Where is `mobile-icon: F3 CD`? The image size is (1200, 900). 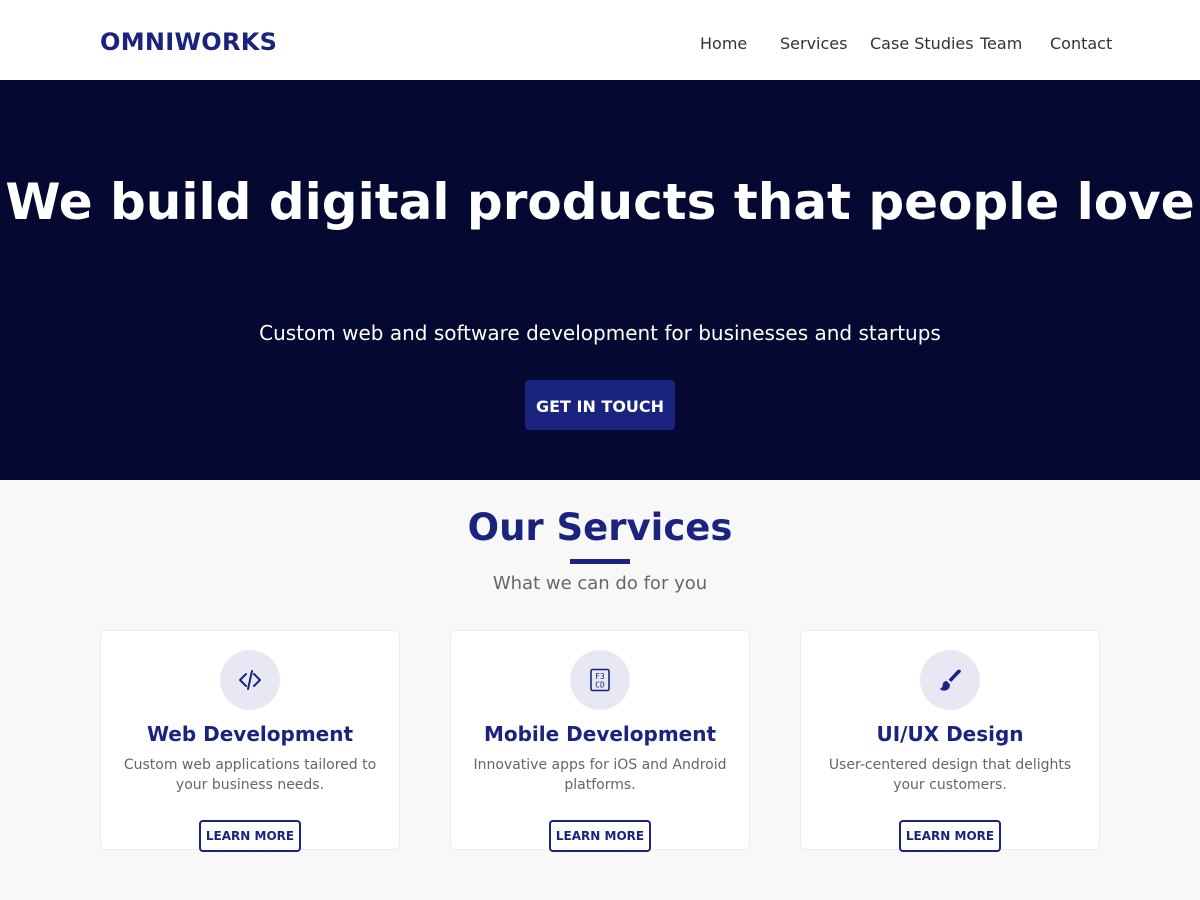
mobile-icon: F3 CD is located at coordinates (600, 680).